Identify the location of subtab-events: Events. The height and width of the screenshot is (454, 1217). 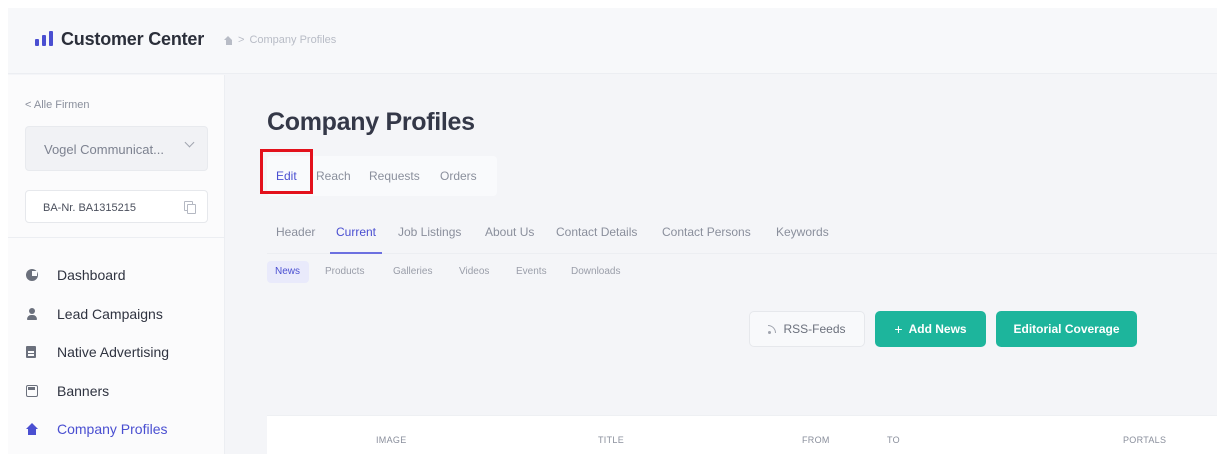
(531, 271).